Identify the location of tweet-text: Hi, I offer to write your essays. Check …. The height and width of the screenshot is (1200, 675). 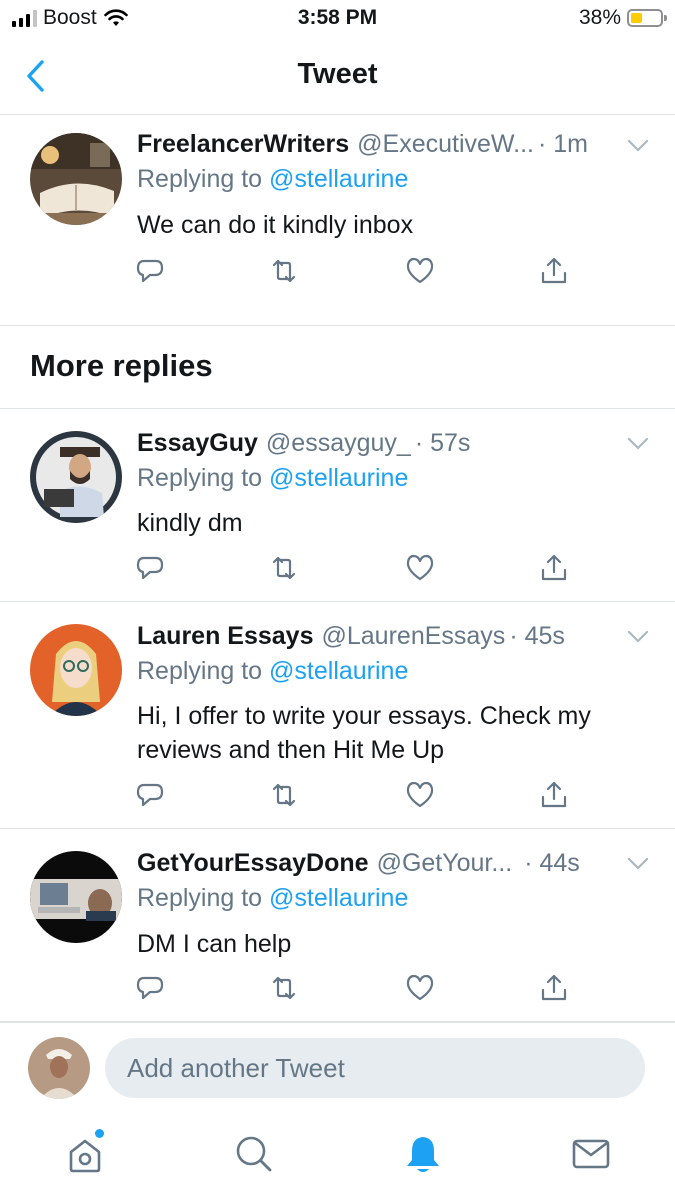
(364, 733).